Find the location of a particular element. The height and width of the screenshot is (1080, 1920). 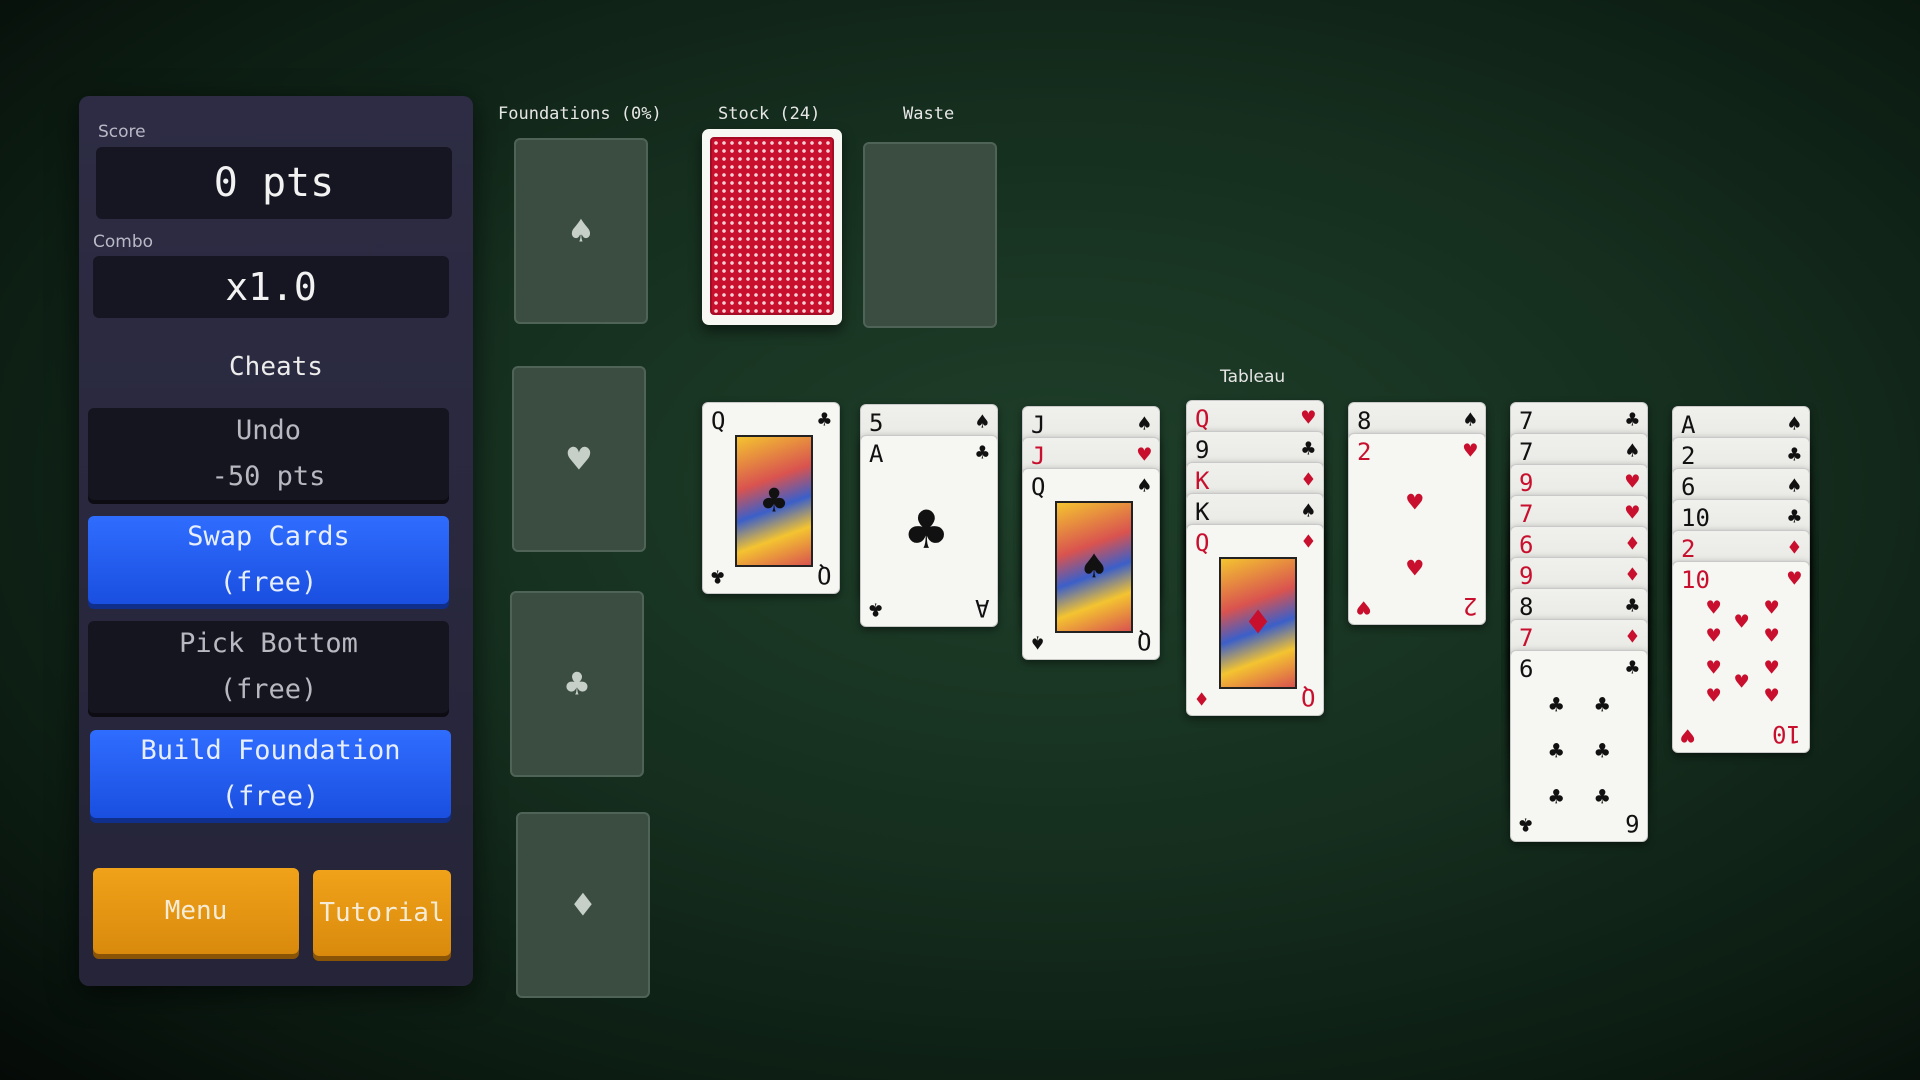

tableau-card-top: Q ♦ Q ♦ ♦ is located at coordinates (1255, 620).